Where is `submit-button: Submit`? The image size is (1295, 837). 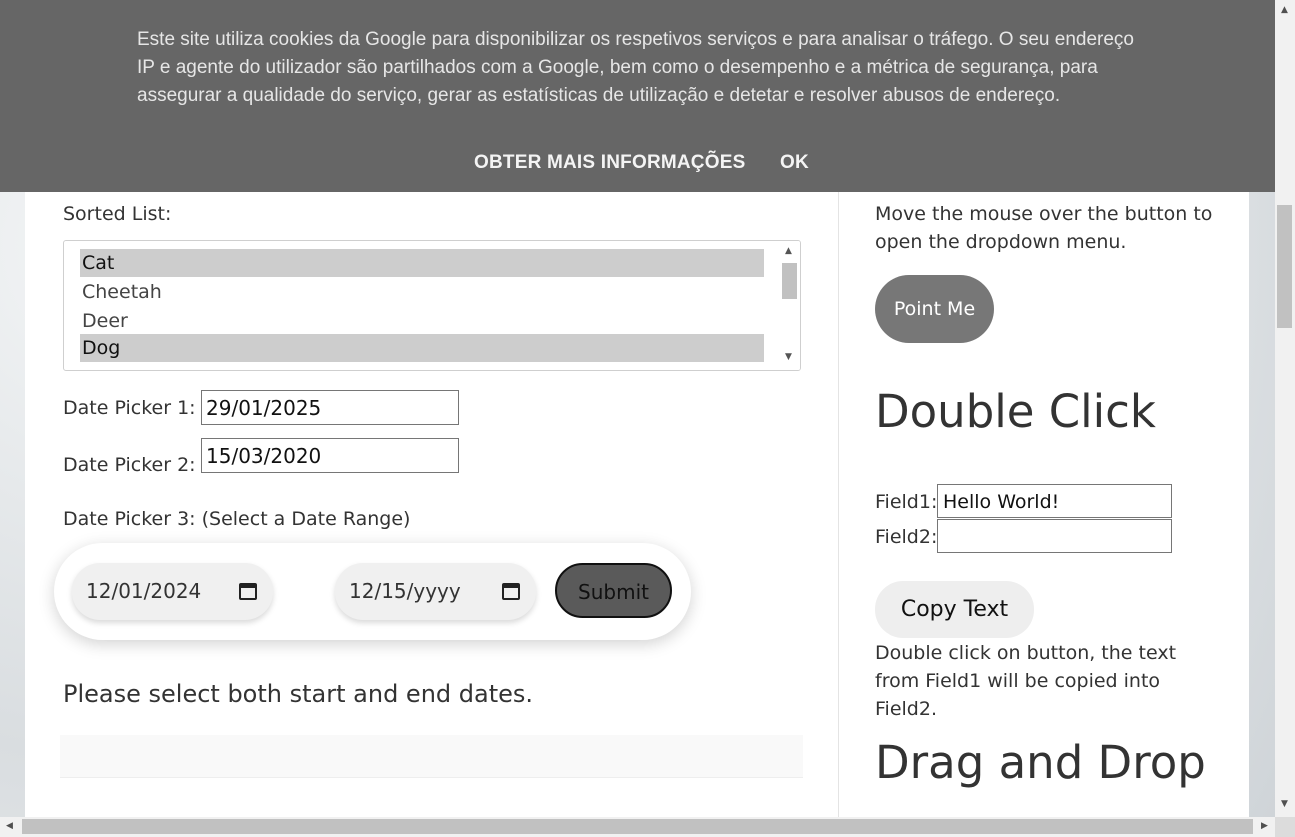
submit-button: Submit is located at coordinates (613, 590).